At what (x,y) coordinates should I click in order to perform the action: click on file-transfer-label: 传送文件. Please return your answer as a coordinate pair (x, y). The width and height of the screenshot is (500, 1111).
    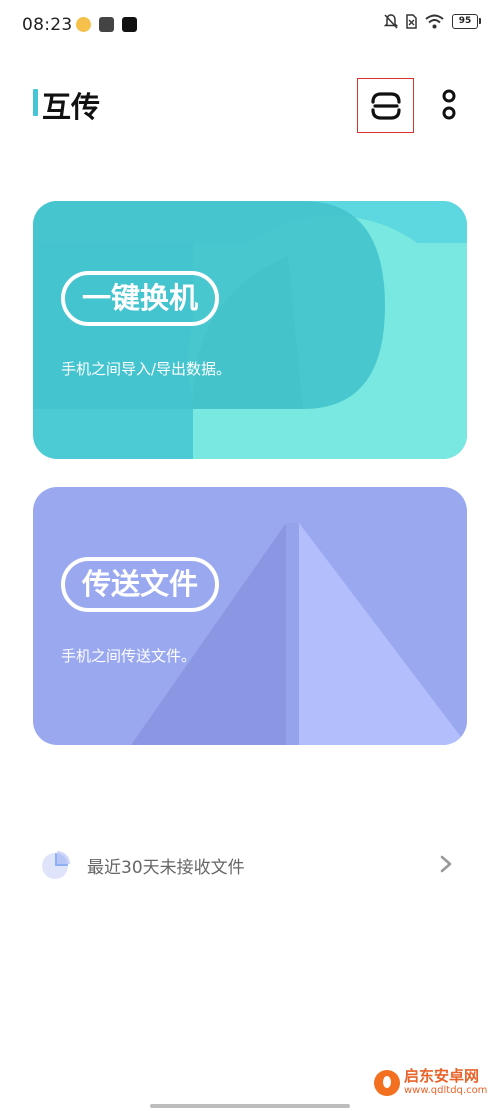
    Looking at the image, I should click on (140, 584).